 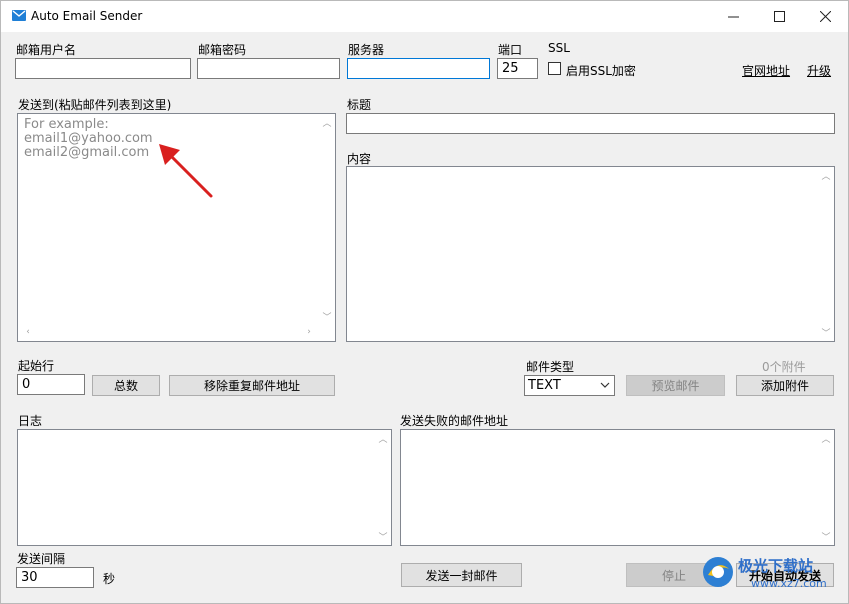 I want to click on mail-type-selected: TEXT, so click(x=544, y=385).